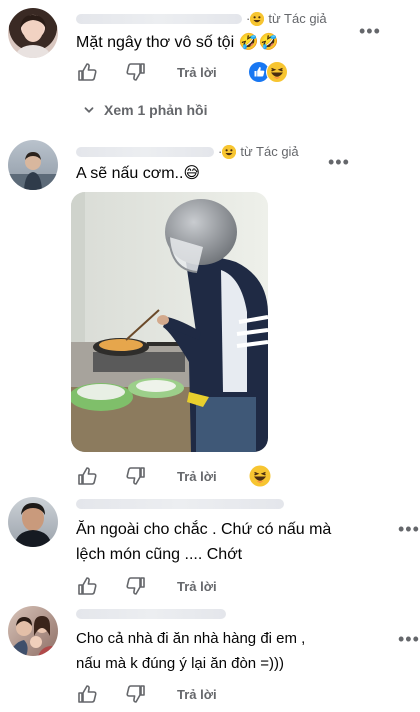 Image resolution: width=420 pixels, height=712 pixels. Describe the element at coordinates (180, 663) in the screenshot. I see `comment-text-line-2: nấu mà k đúng ý lại ăn đòn =)))` at that location.